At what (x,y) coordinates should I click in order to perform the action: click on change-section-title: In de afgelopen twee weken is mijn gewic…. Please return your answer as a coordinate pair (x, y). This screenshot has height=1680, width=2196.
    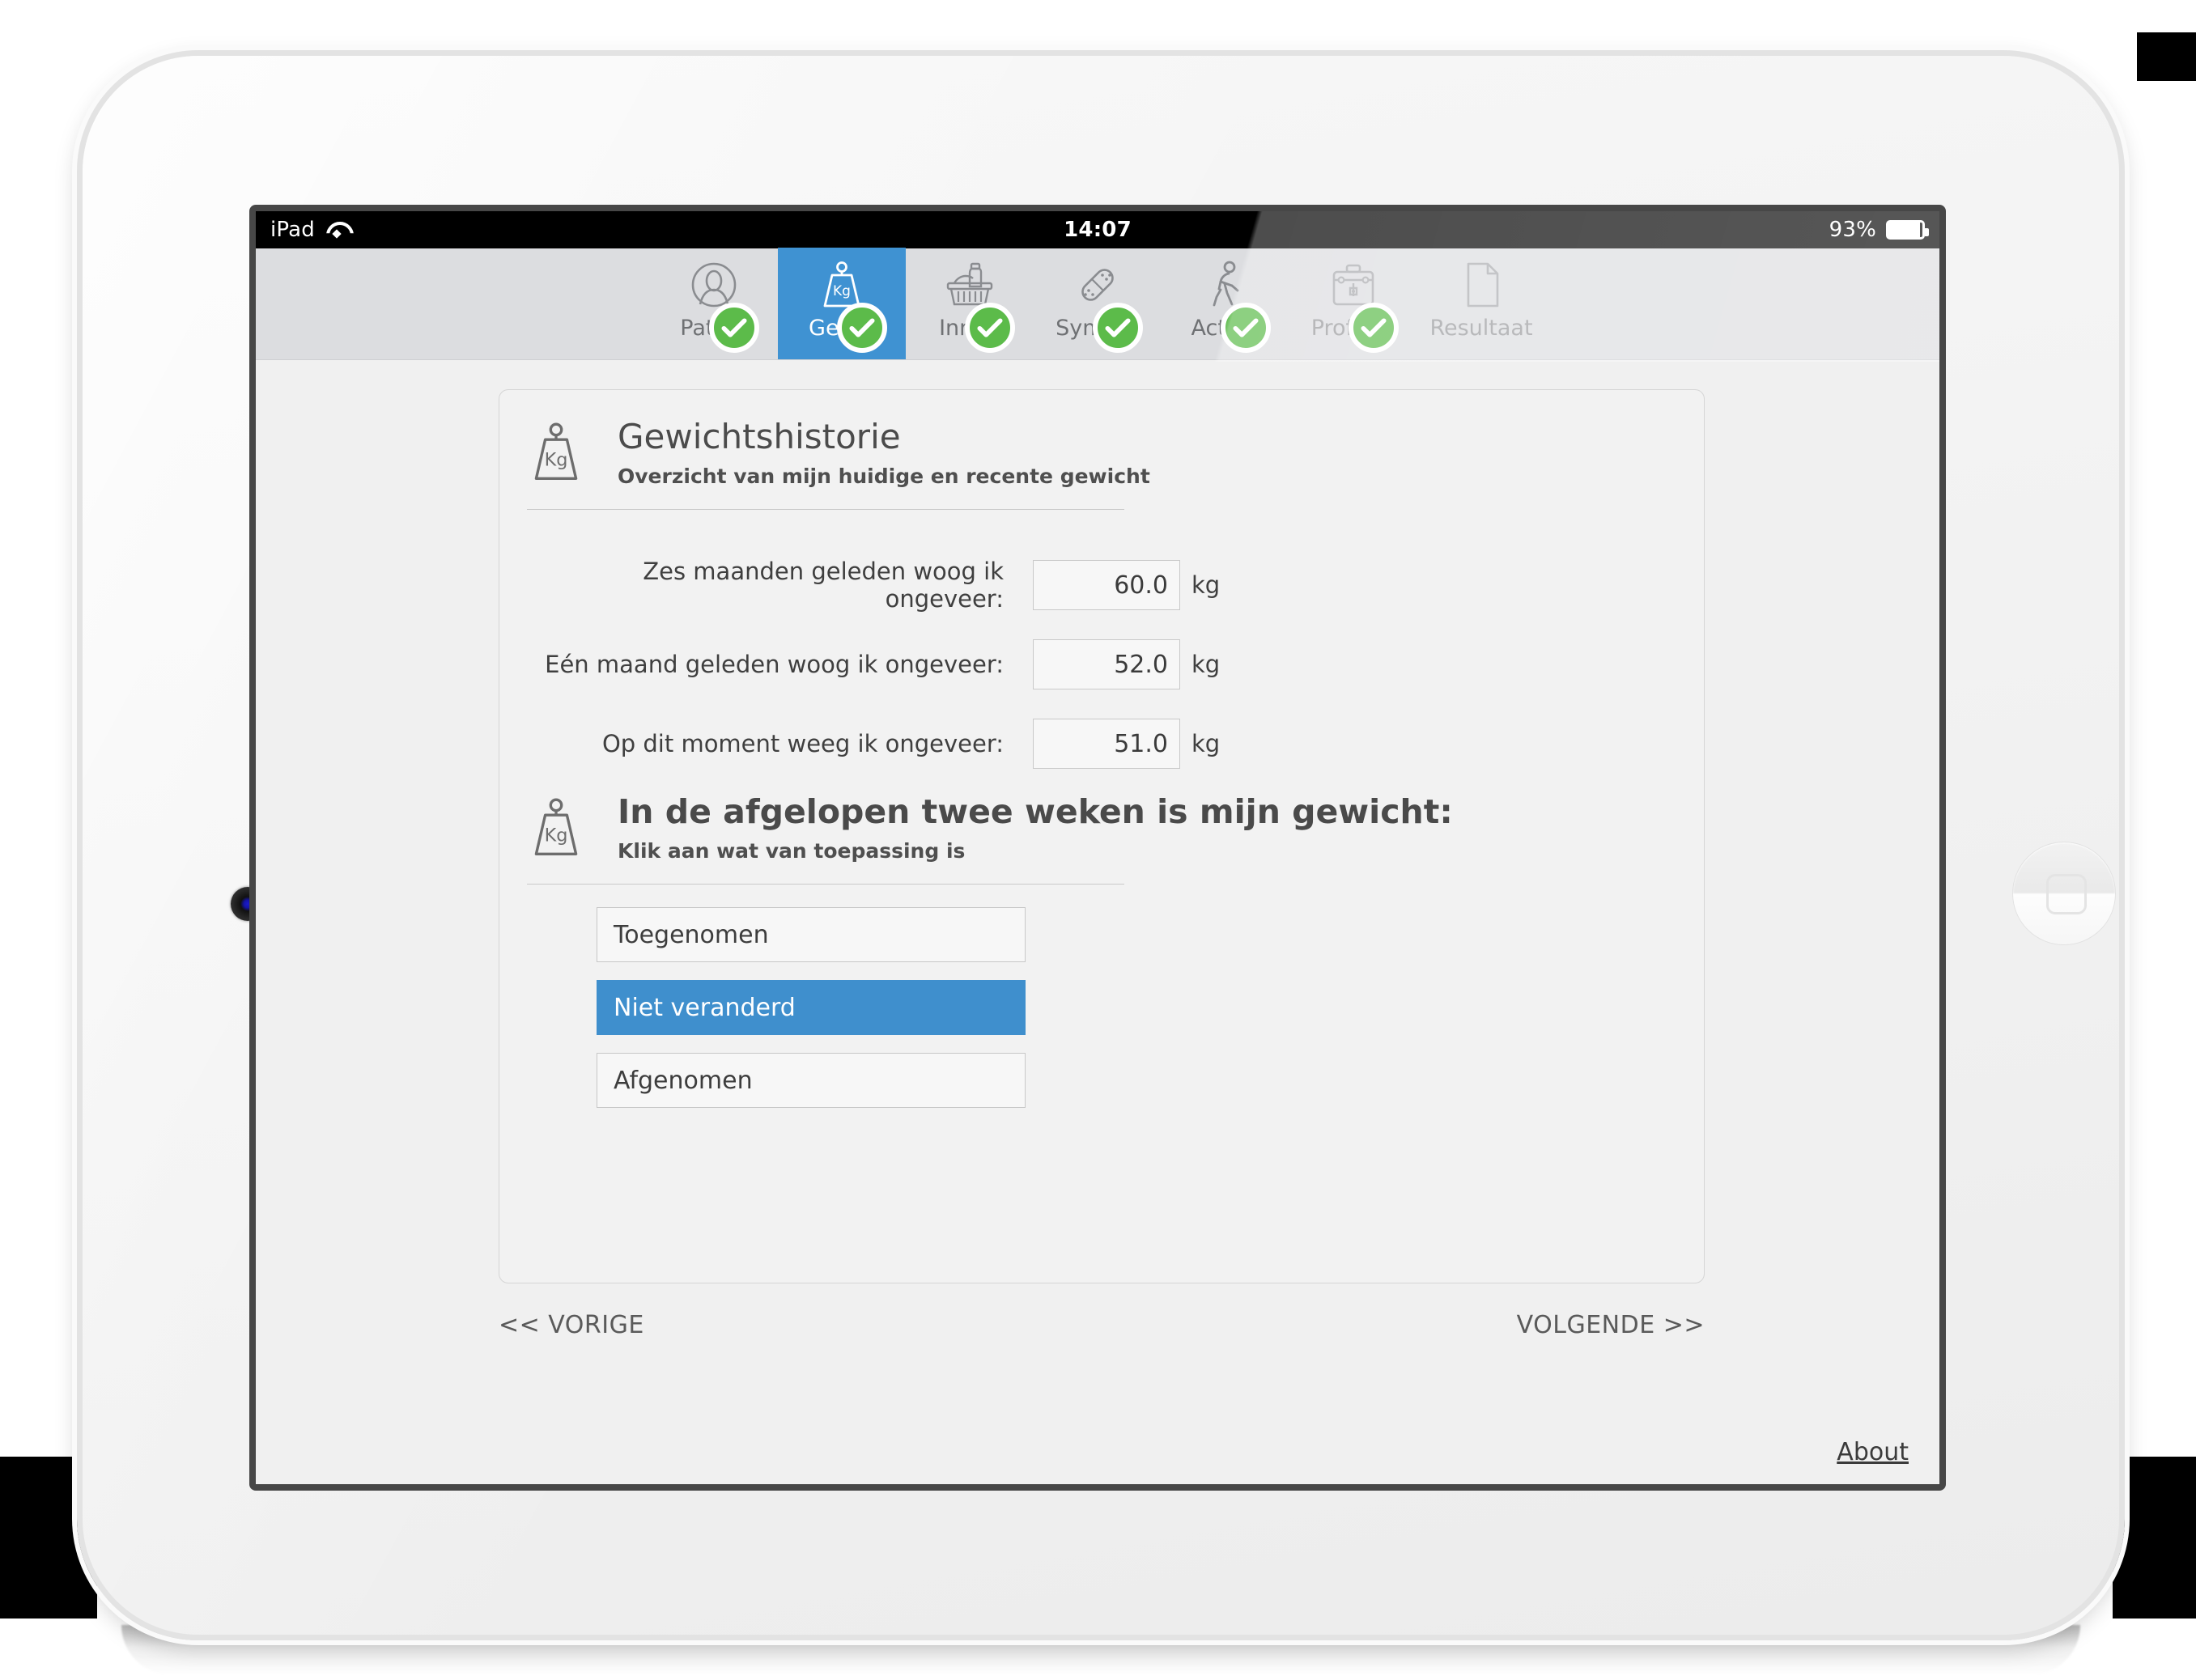
    Looking at the image, I should click on (1035, 812).